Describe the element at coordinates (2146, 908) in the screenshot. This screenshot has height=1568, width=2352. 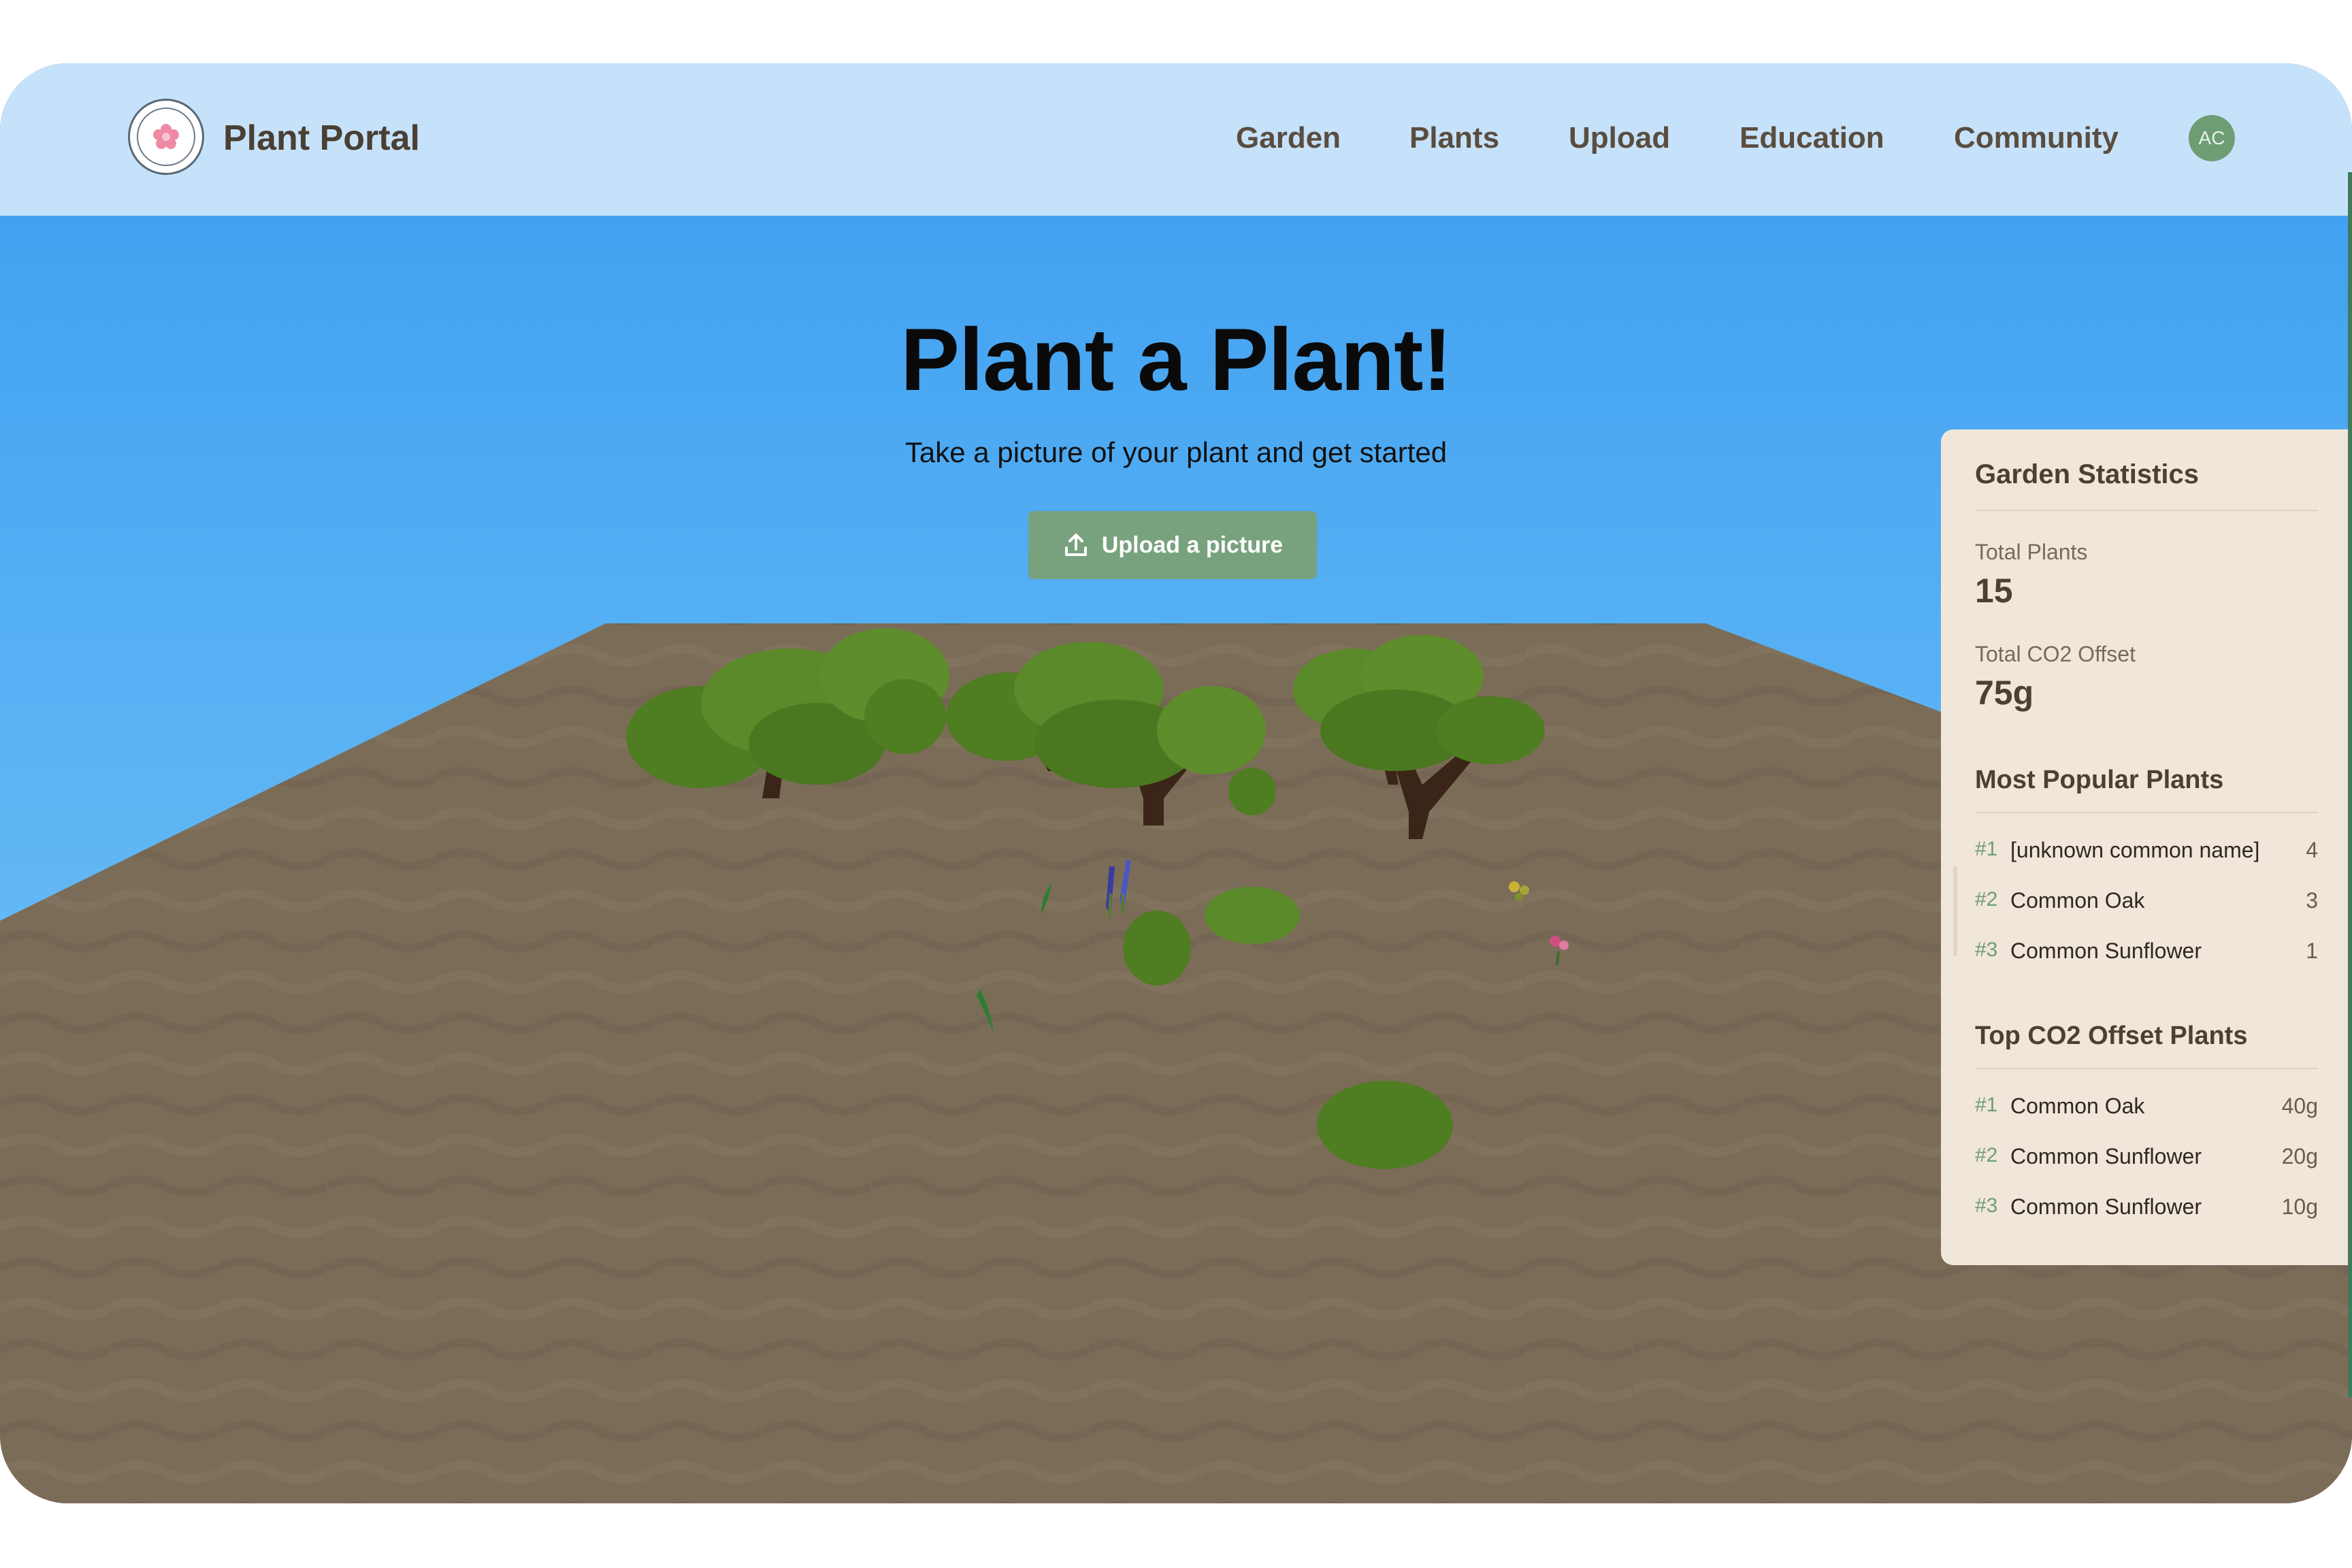
I see `popular-row: #2 Common Oak 3` at that location.